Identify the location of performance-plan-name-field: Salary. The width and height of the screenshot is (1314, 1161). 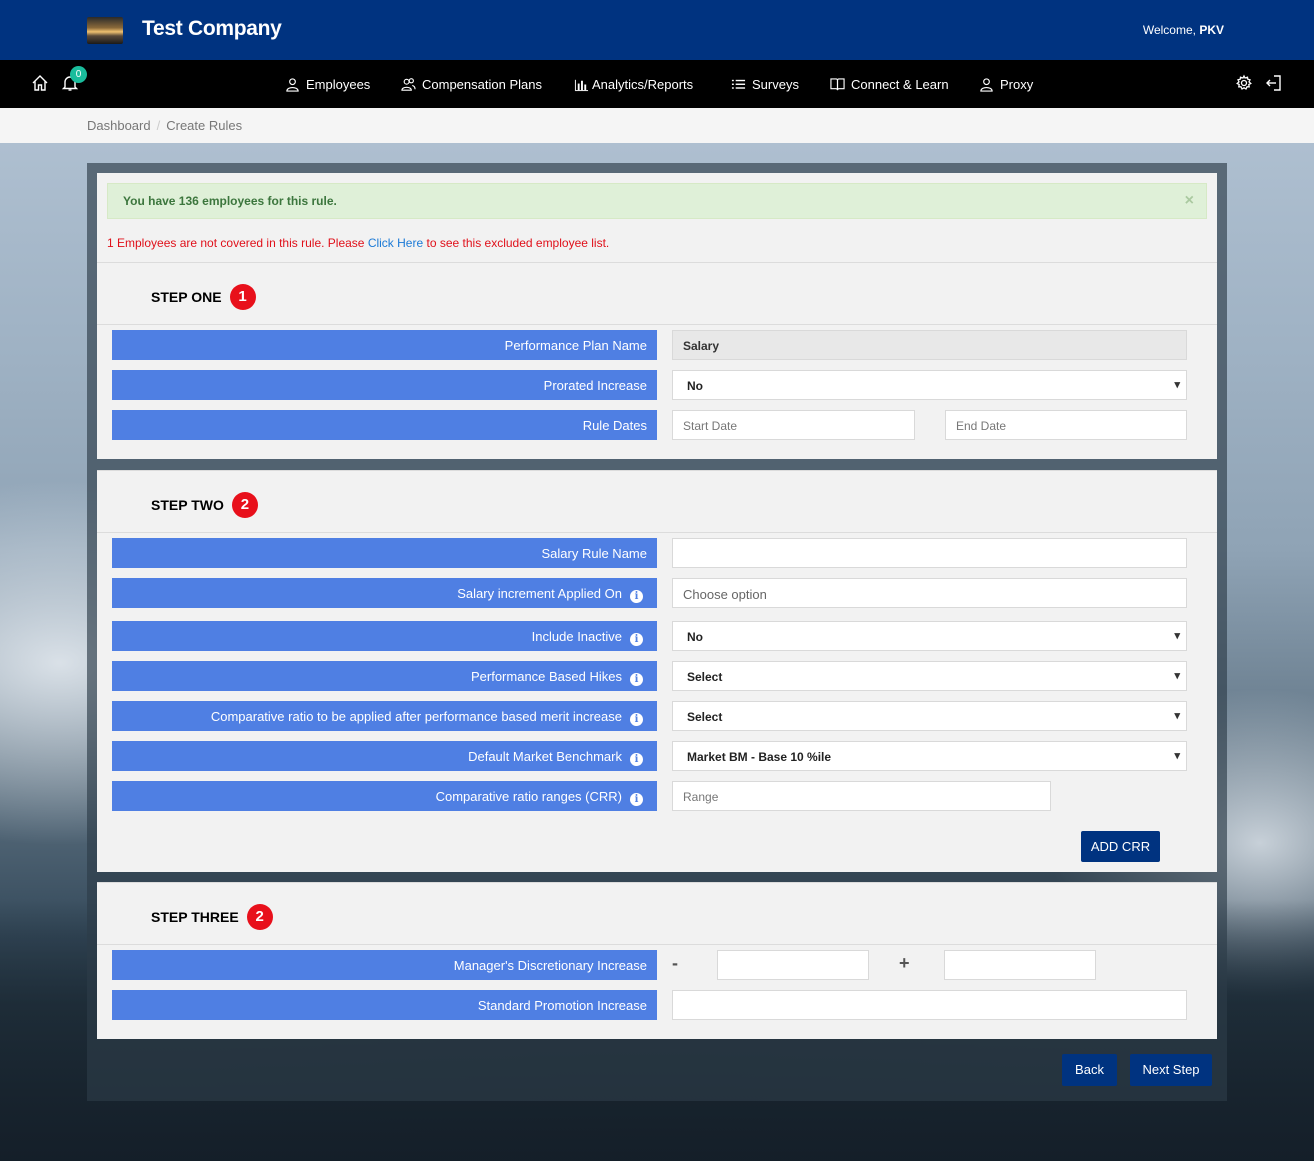
(929, 345).